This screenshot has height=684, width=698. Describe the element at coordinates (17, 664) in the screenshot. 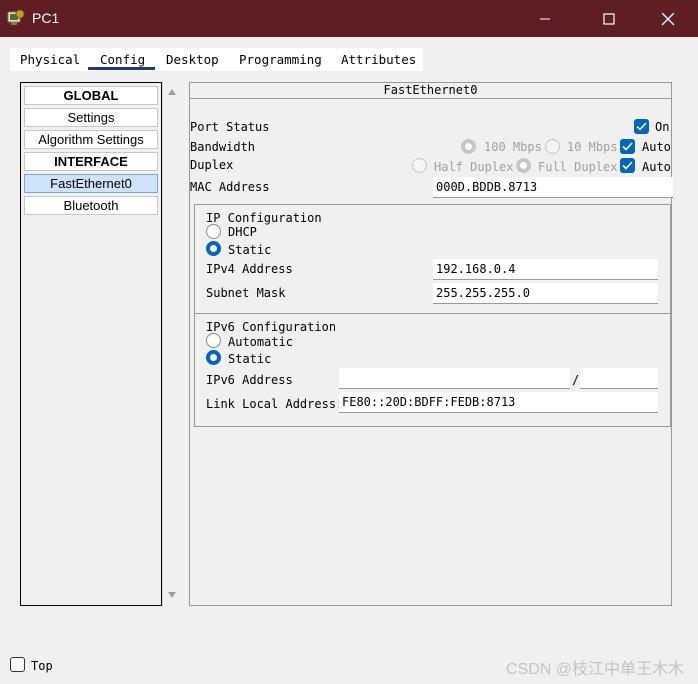

I see `top-checkbox` at that location.